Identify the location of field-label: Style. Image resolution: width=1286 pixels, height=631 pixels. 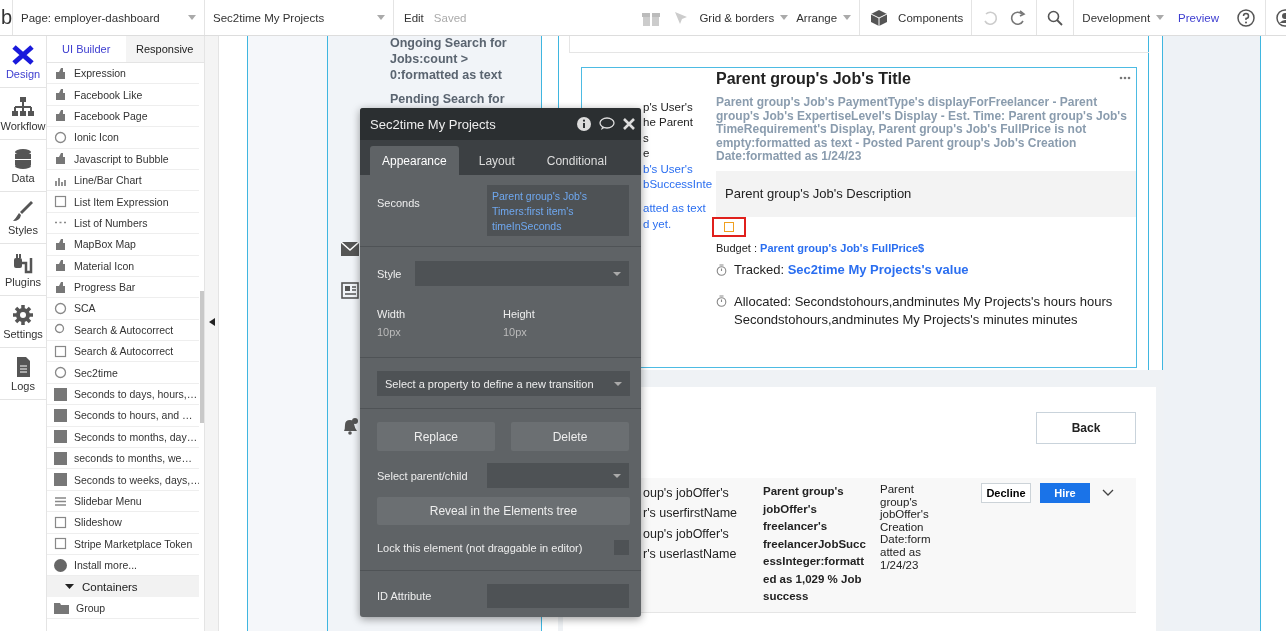
(389, 273).